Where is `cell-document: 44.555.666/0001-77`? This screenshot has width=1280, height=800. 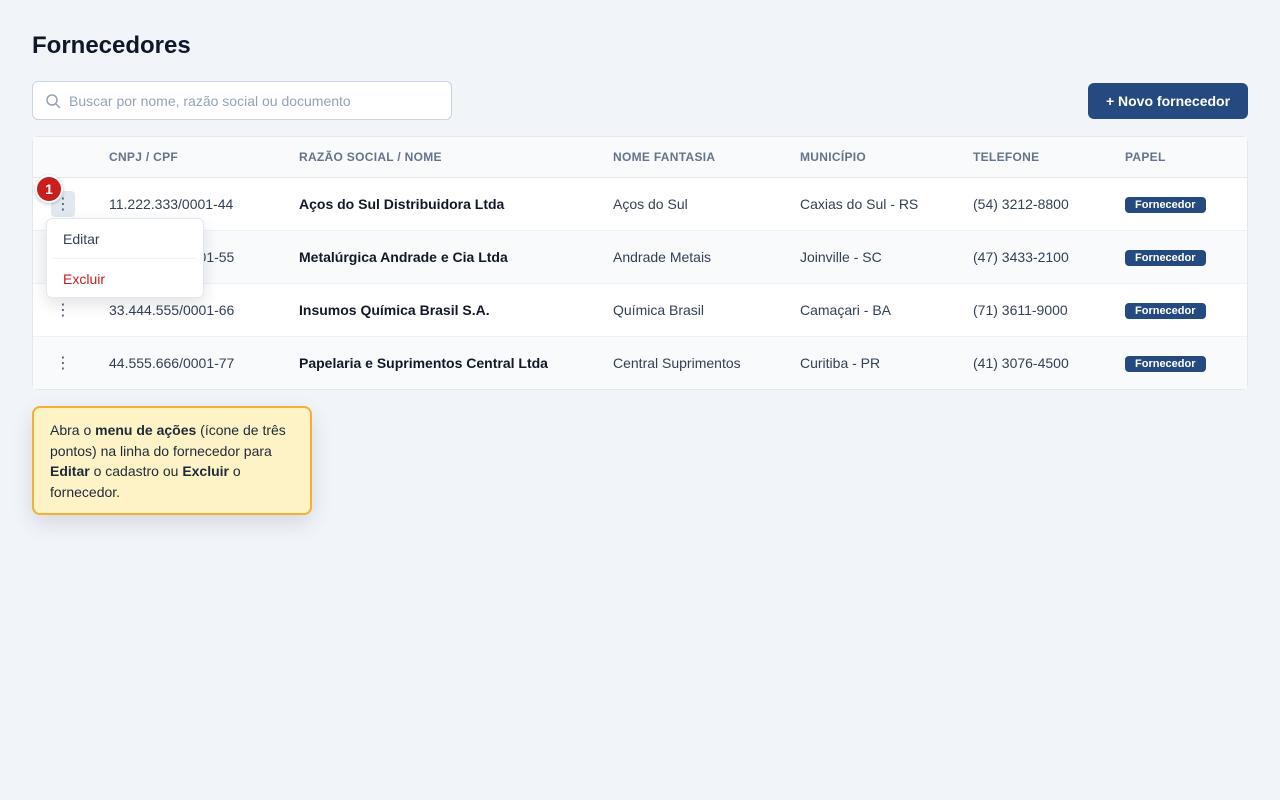
cell-document: 44.555.666/0001-77 is located at coordinates (204, 362).